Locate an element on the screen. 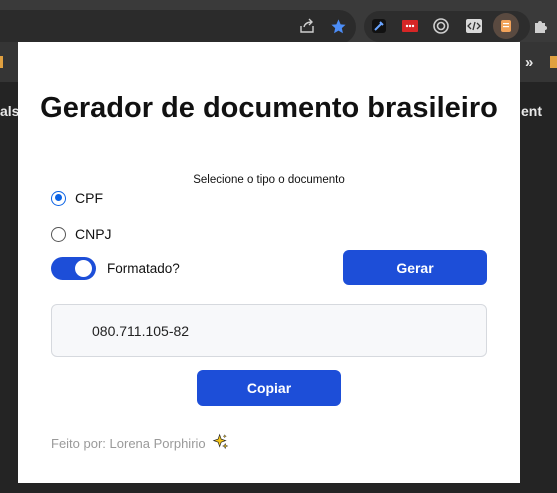  radio-cpf: CPF is located at coordinates (77, 198).